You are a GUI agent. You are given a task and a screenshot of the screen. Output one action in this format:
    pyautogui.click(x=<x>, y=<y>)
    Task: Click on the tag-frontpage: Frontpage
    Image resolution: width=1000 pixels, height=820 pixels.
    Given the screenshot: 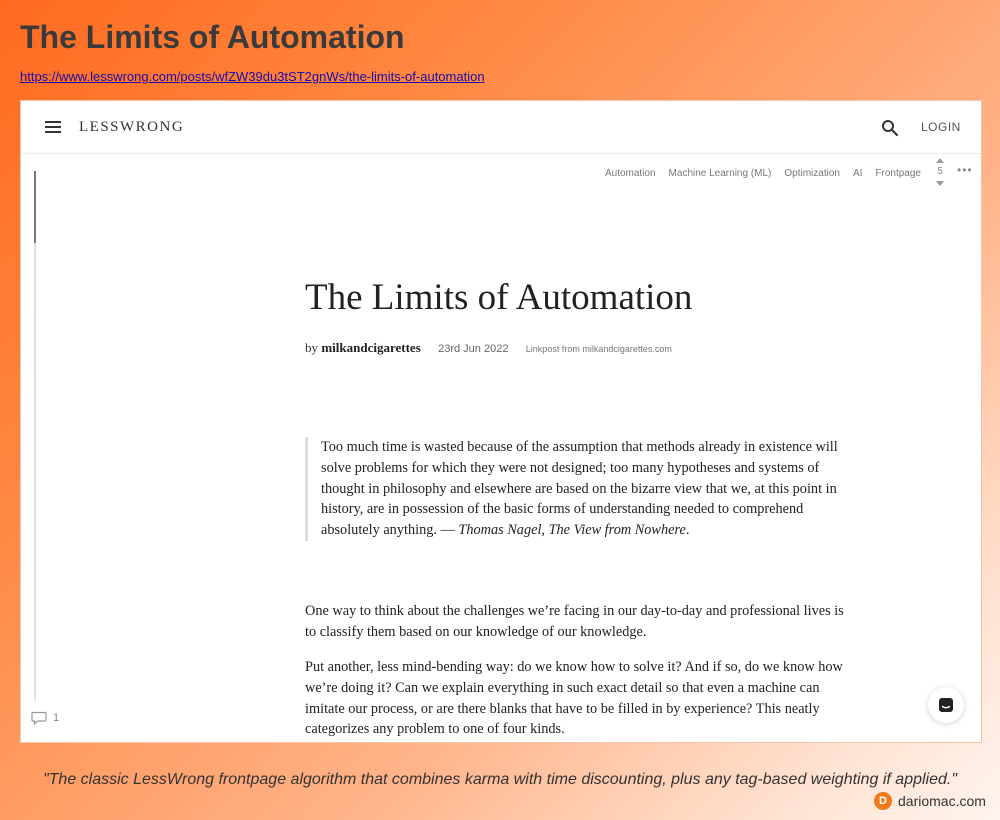 What is the action you would take?
    pyautogui.click(x=898, y=173)
    